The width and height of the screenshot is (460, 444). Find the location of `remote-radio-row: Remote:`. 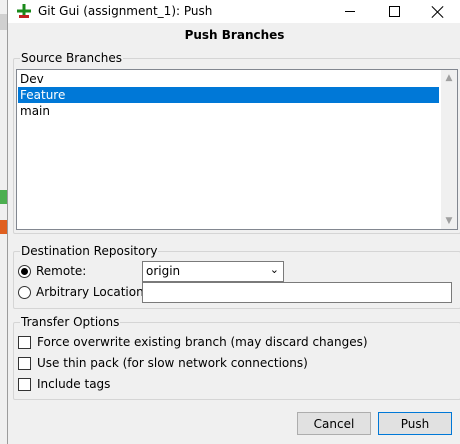

remote-radio-row: Remote: is located at coordinates (52, 271).